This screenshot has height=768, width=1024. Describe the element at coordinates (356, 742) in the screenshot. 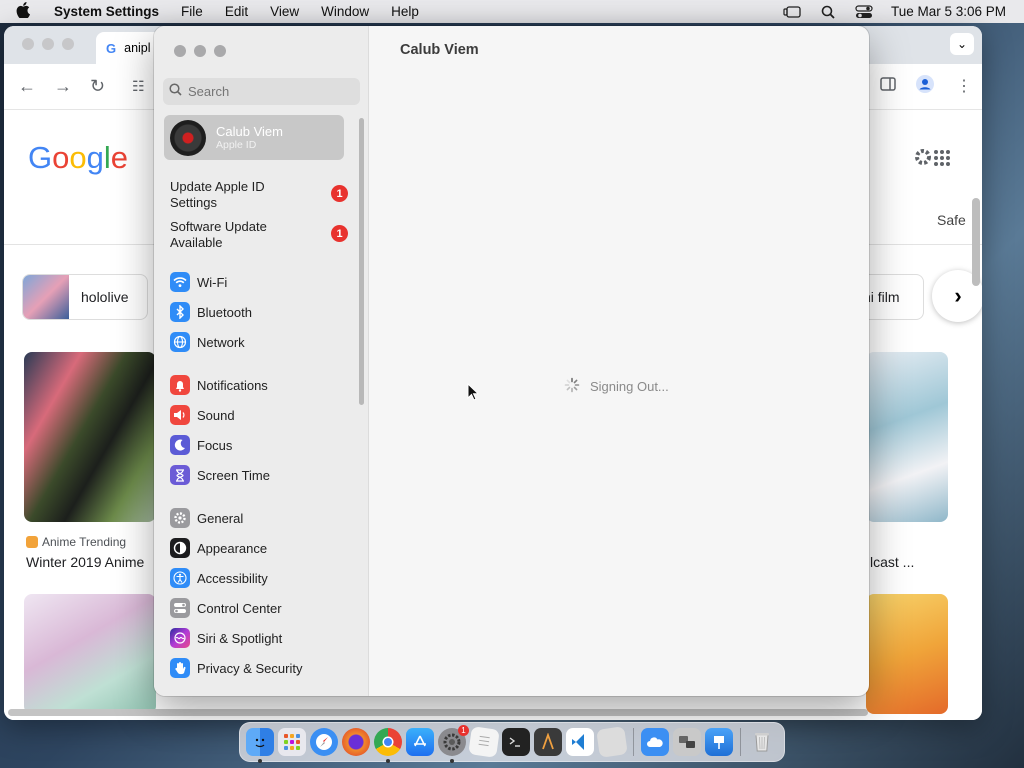

I see `firefox-icon` at that location.